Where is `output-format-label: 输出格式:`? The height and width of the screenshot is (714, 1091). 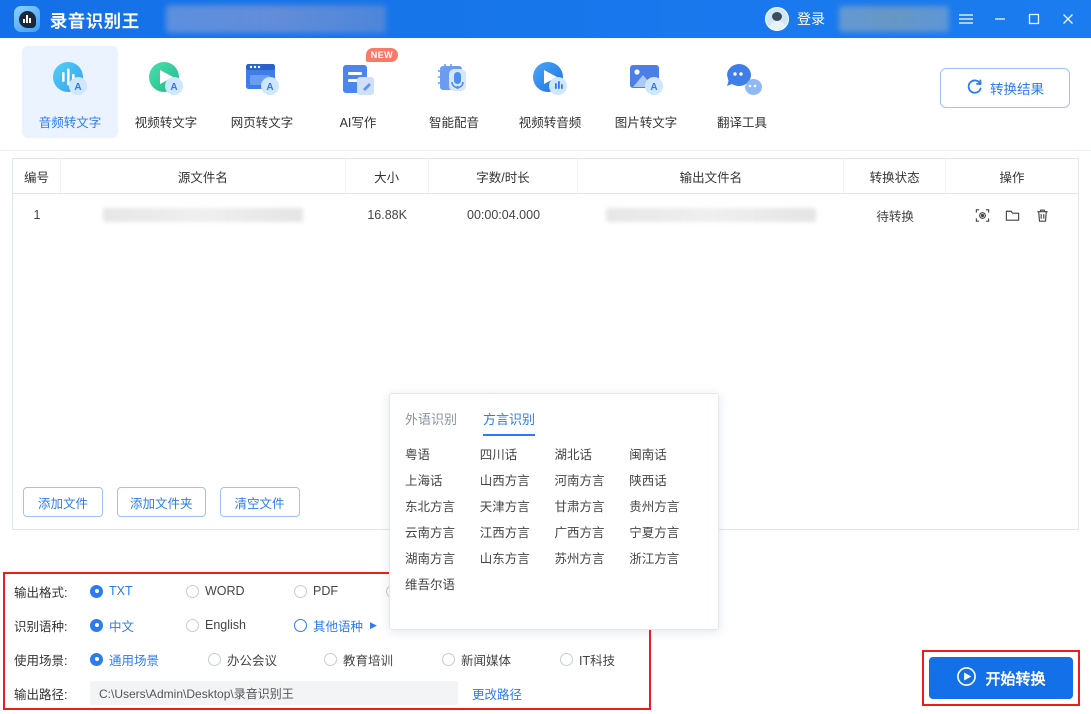 output-format-label: 输出格式: is located at coordinates (41, 592).